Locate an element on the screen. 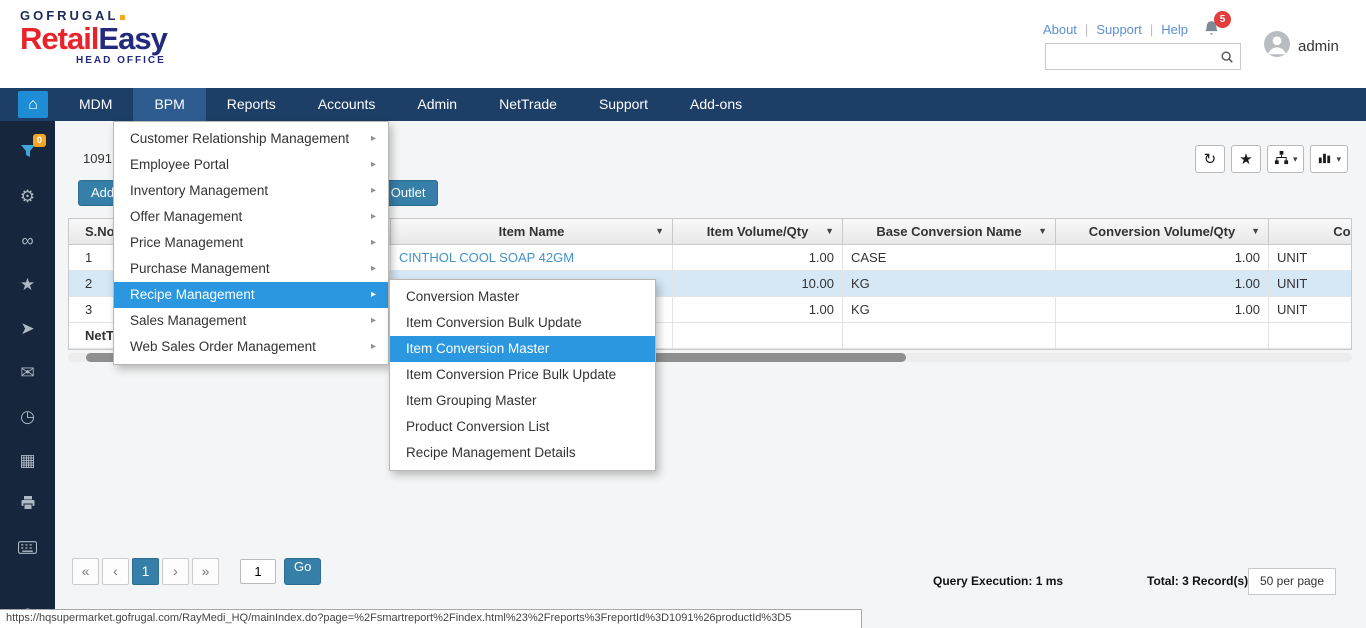 This screenshot has width=1366, height=628. user-menu: admin is located at coordinates (1301, 46).